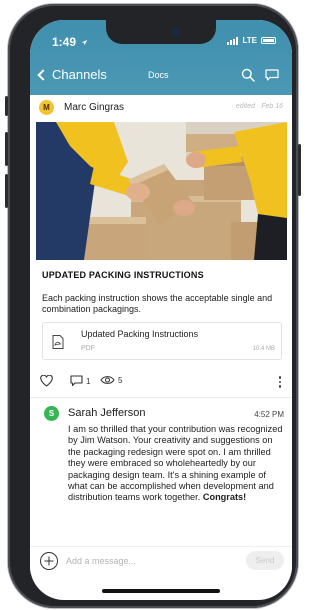 This screenshot has width=320, height=610. Describe the element at coordinates (64, 42) in the screenshot. I see `status-time-text: 1:49` at that location.